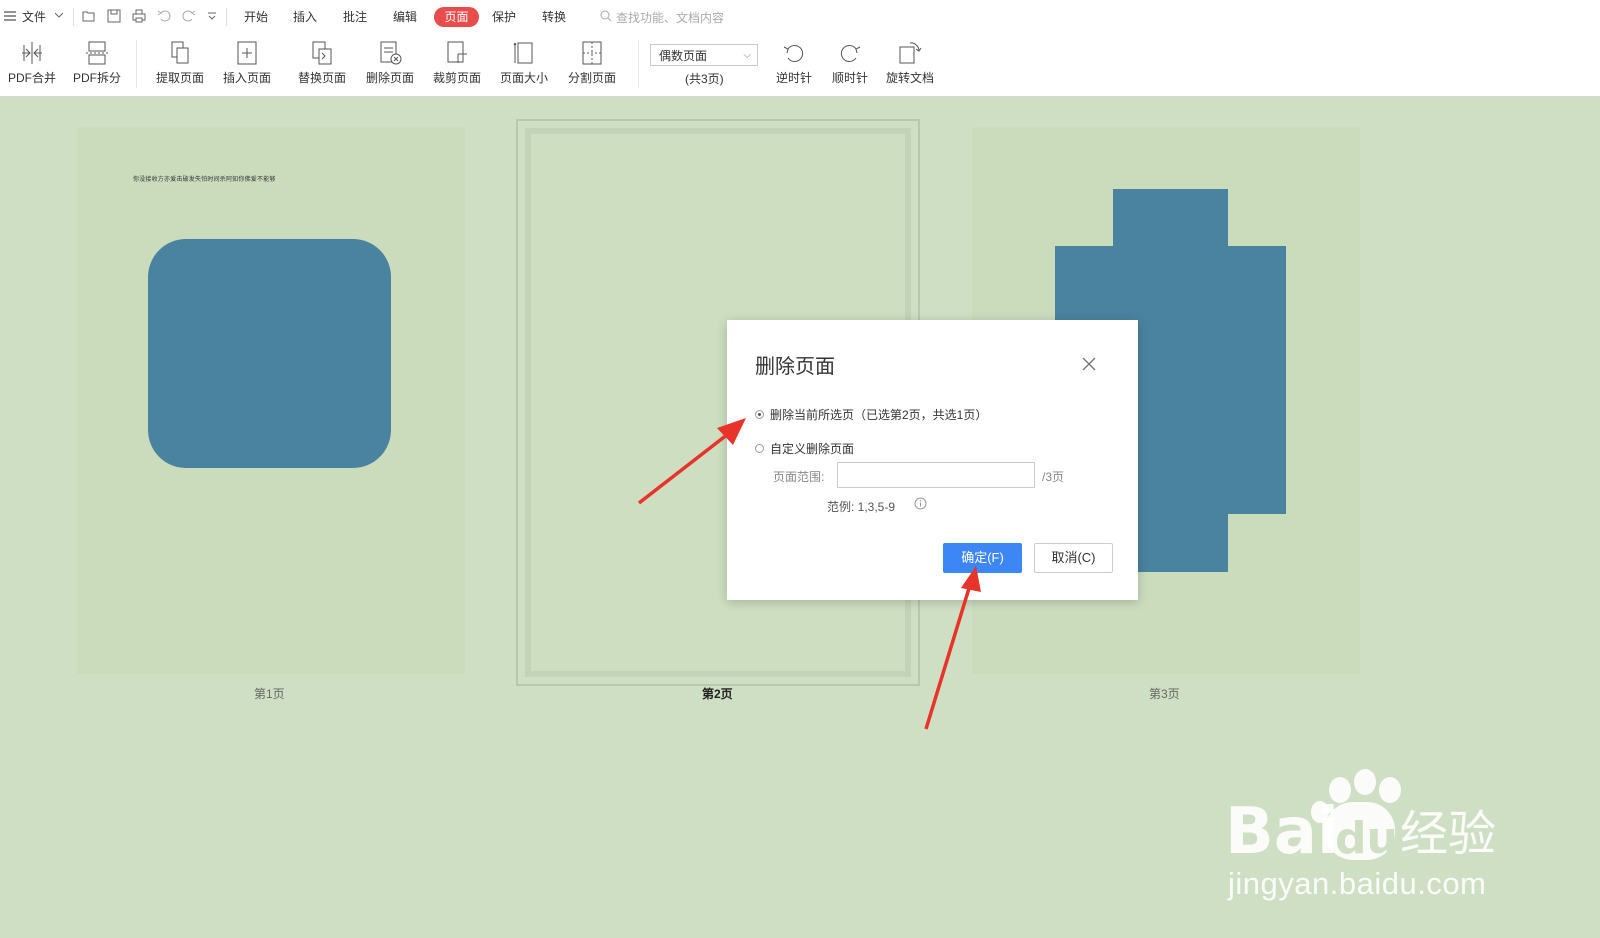  Describe the element at coordinates (1366, 838) in the screenshot. I see `svg-text: du` at that location.